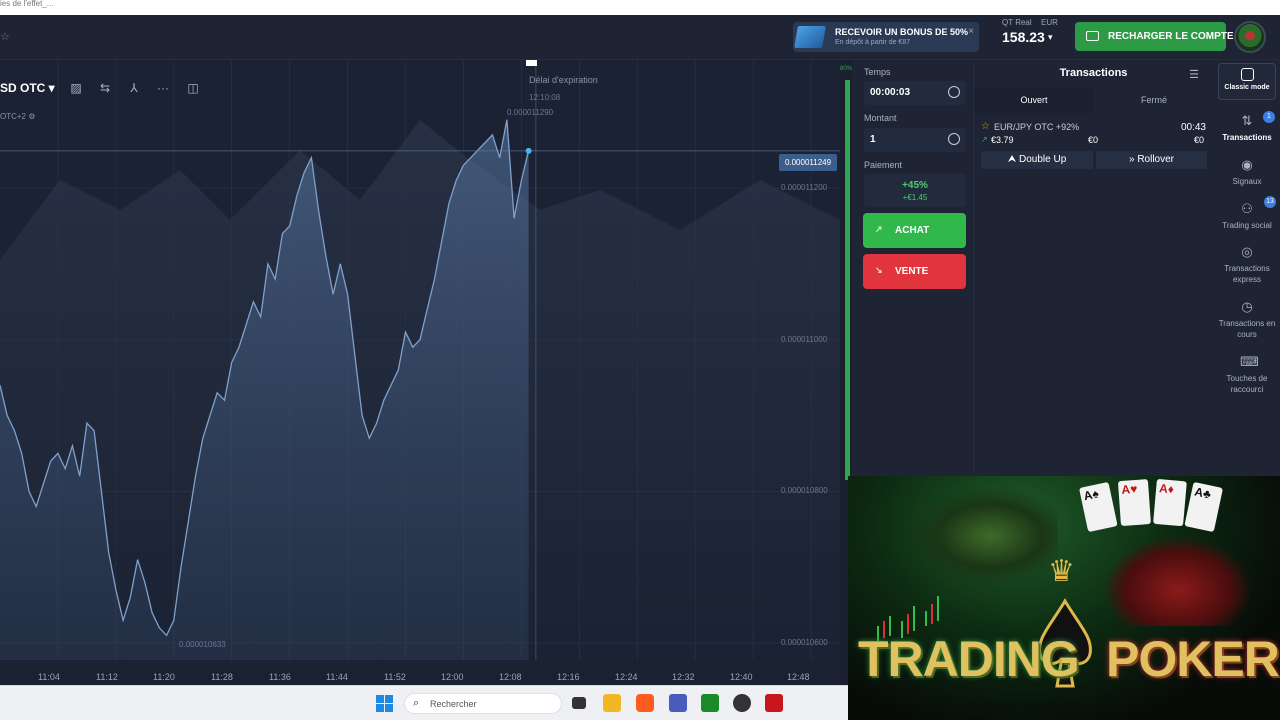  What do you see at coordinates (193, 88) in the screenshot?
I see `layout-icon: ◫` at bounding box center [193, 88].